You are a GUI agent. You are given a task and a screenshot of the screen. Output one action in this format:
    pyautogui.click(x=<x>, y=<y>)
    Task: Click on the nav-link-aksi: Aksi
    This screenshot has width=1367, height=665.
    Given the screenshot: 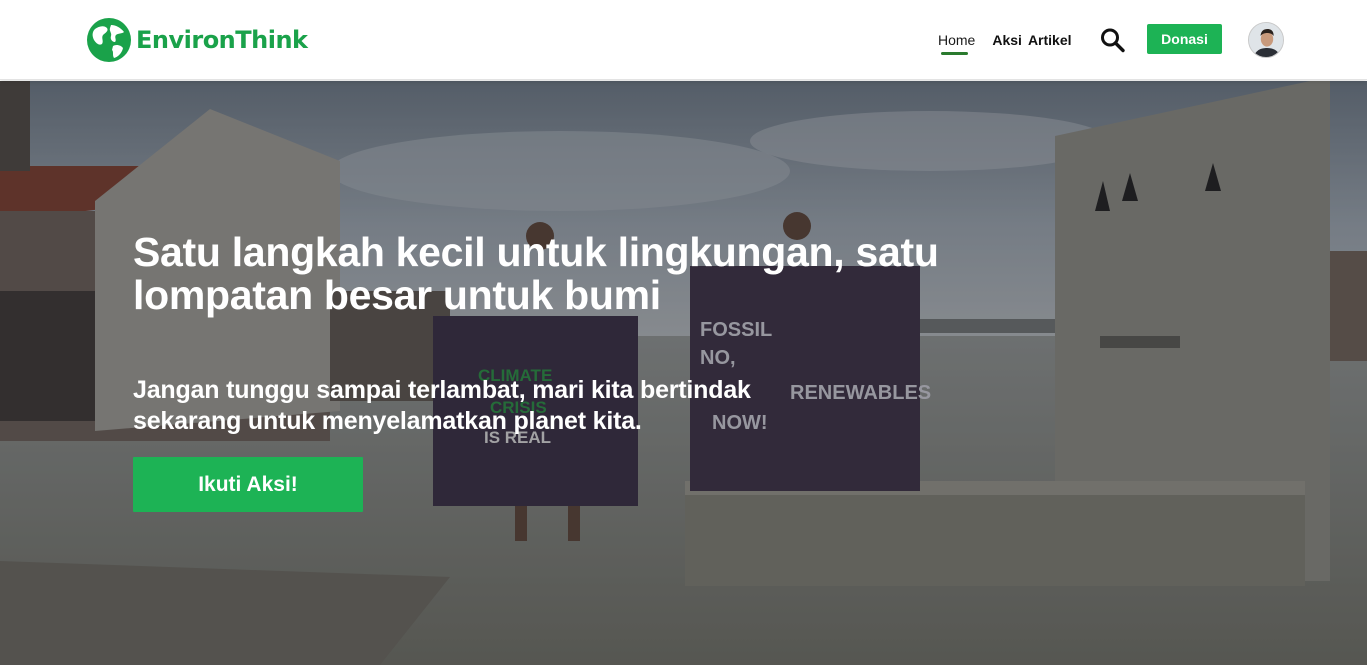 What is the action you would take?
    pyautogui.click(x=1007, y=42)
    